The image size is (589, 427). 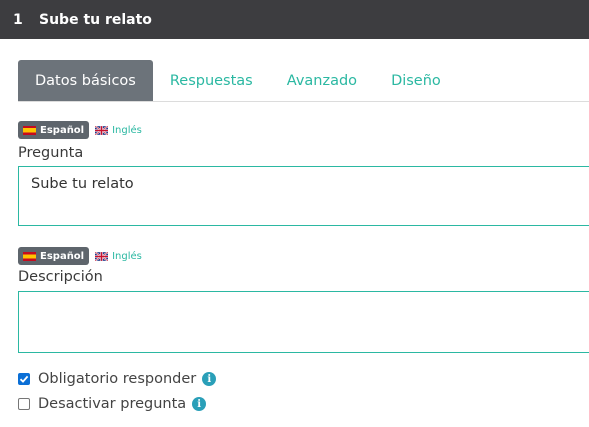 What do you see at coordinates (18, 19) in the screenshot?
I see `question-number: 1` at bounding box center [18, 19].